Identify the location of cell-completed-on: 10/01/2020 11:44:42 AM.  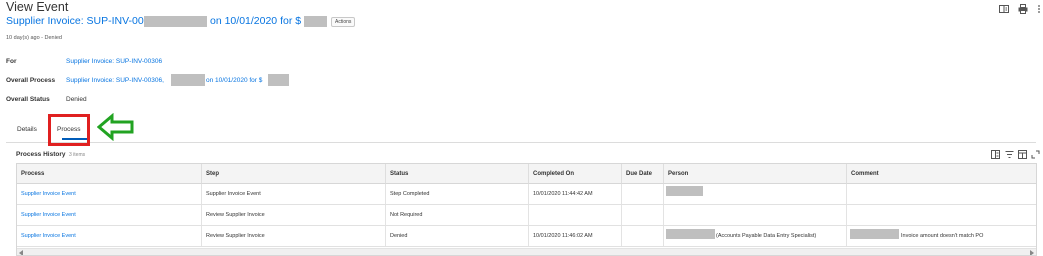
(575, 194).